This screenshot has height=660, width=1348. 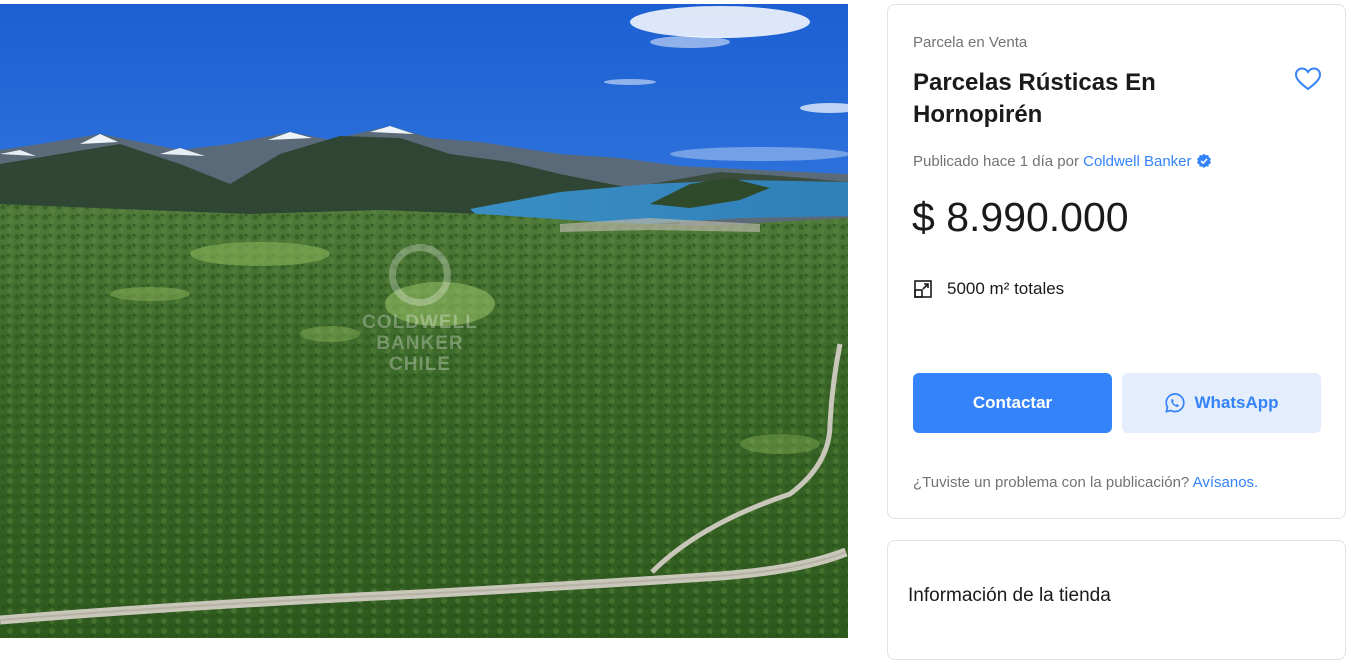 What do you see at coordinates (996, 161) in the screenshot?
I see `published-text: Publicado hace 1 día por` at bounding box center [996, 161].